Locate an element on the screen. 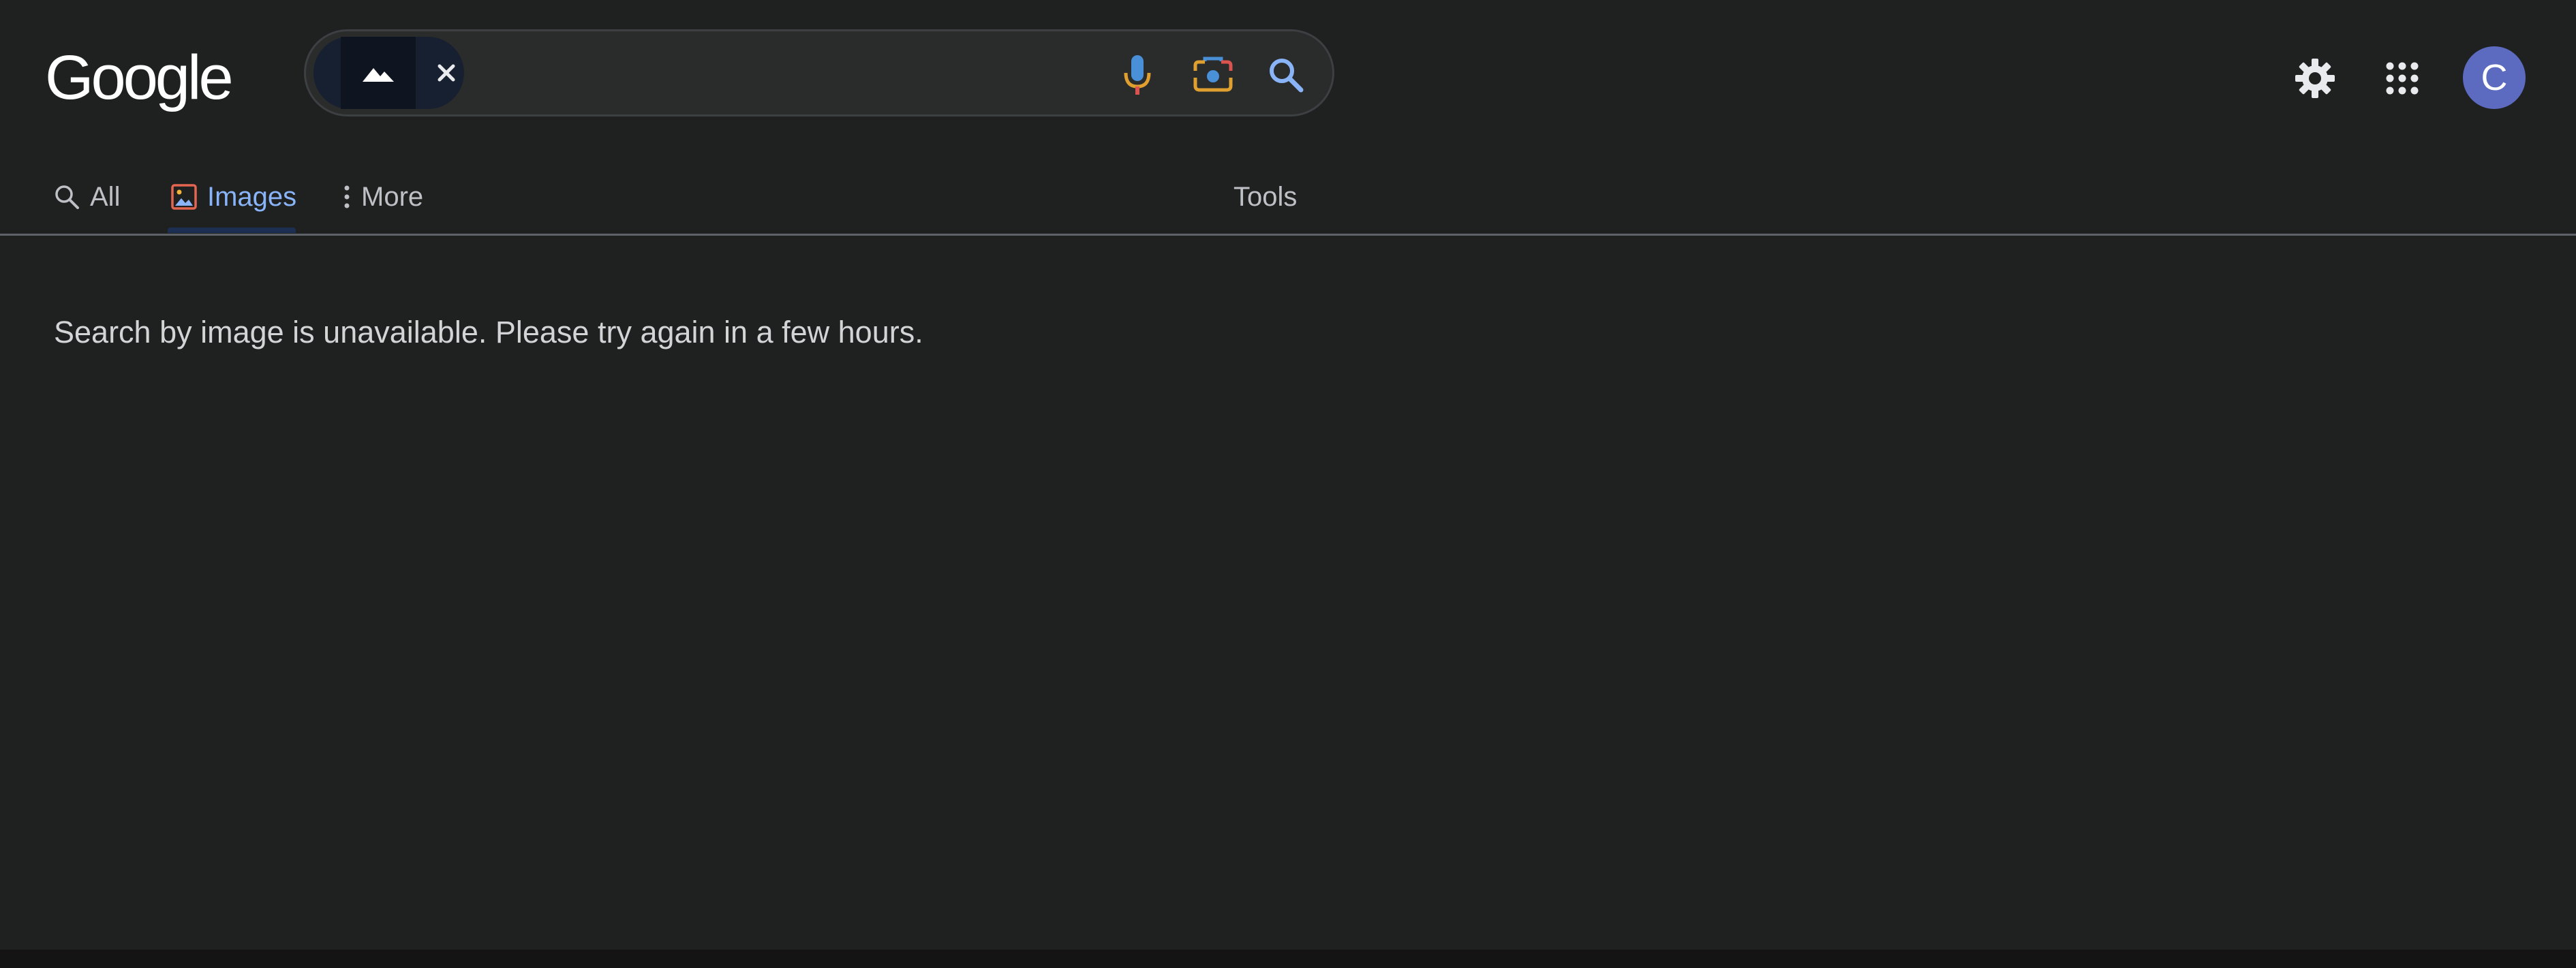 This screenshot has height=968, width=2576. more-vert-icon is located at coordinates (347, 197).